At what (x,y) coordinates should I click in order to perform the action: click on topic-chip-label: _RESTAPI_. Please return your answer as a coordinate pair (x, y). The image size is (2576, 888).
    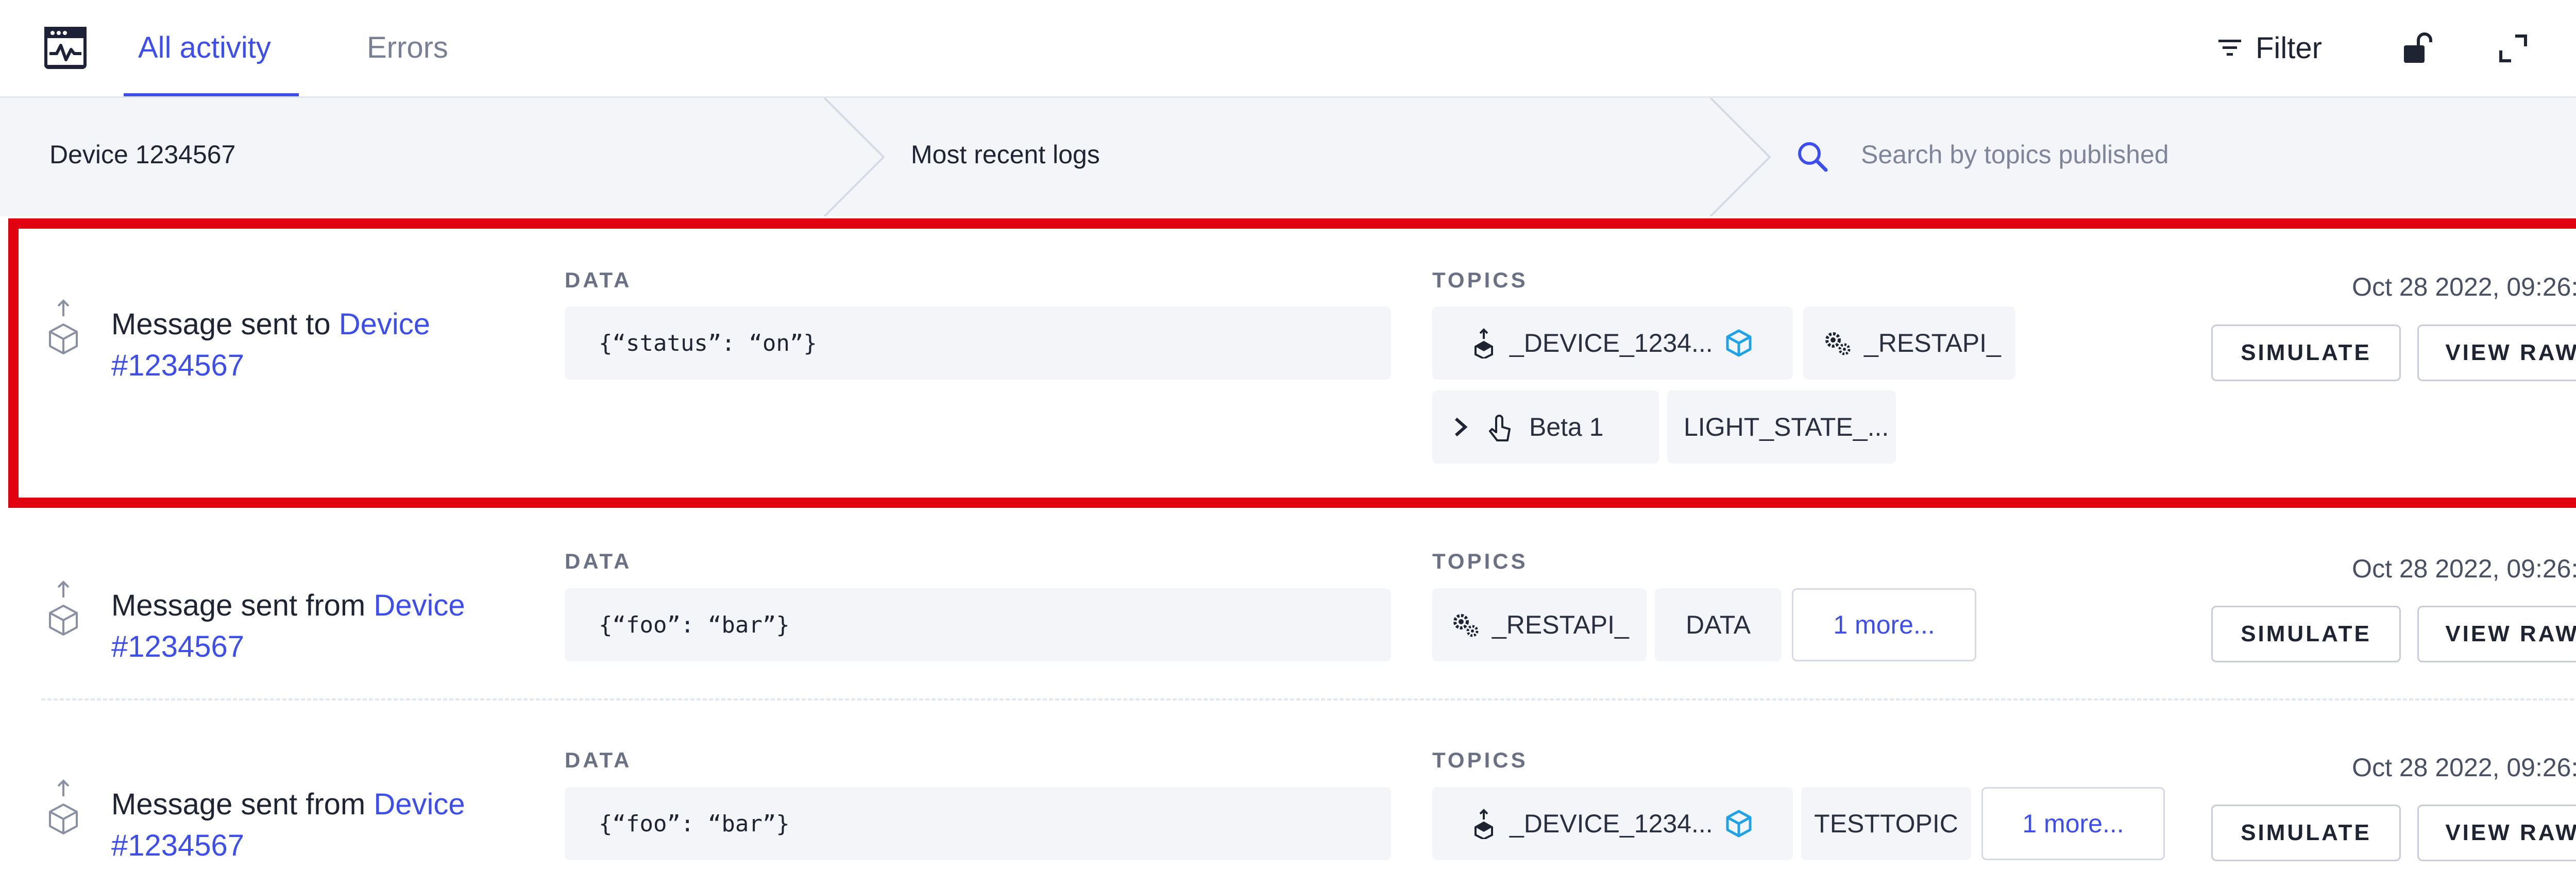
    Looking at the image, I should click on (1560, 624).